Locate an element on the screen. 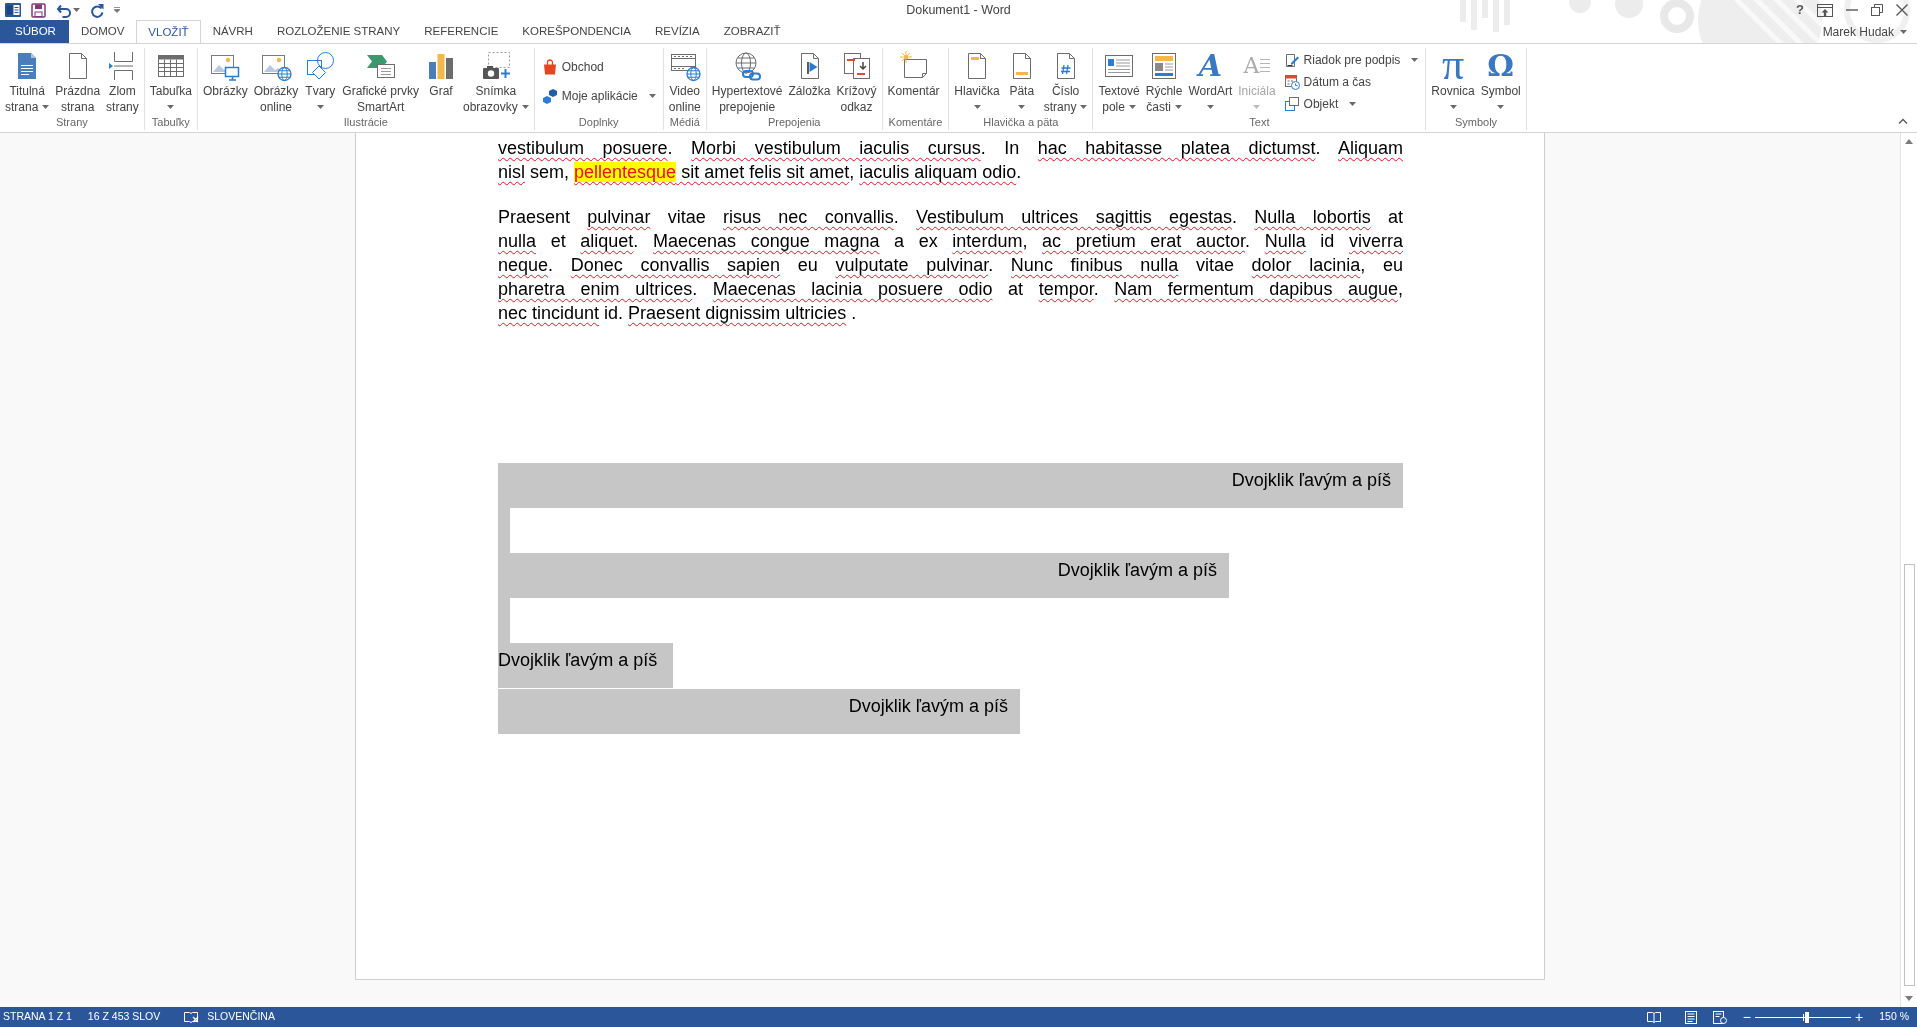 The image size is (1917, 1027). ribbon-button: Zlom strany is located at coordinates (122, 81).